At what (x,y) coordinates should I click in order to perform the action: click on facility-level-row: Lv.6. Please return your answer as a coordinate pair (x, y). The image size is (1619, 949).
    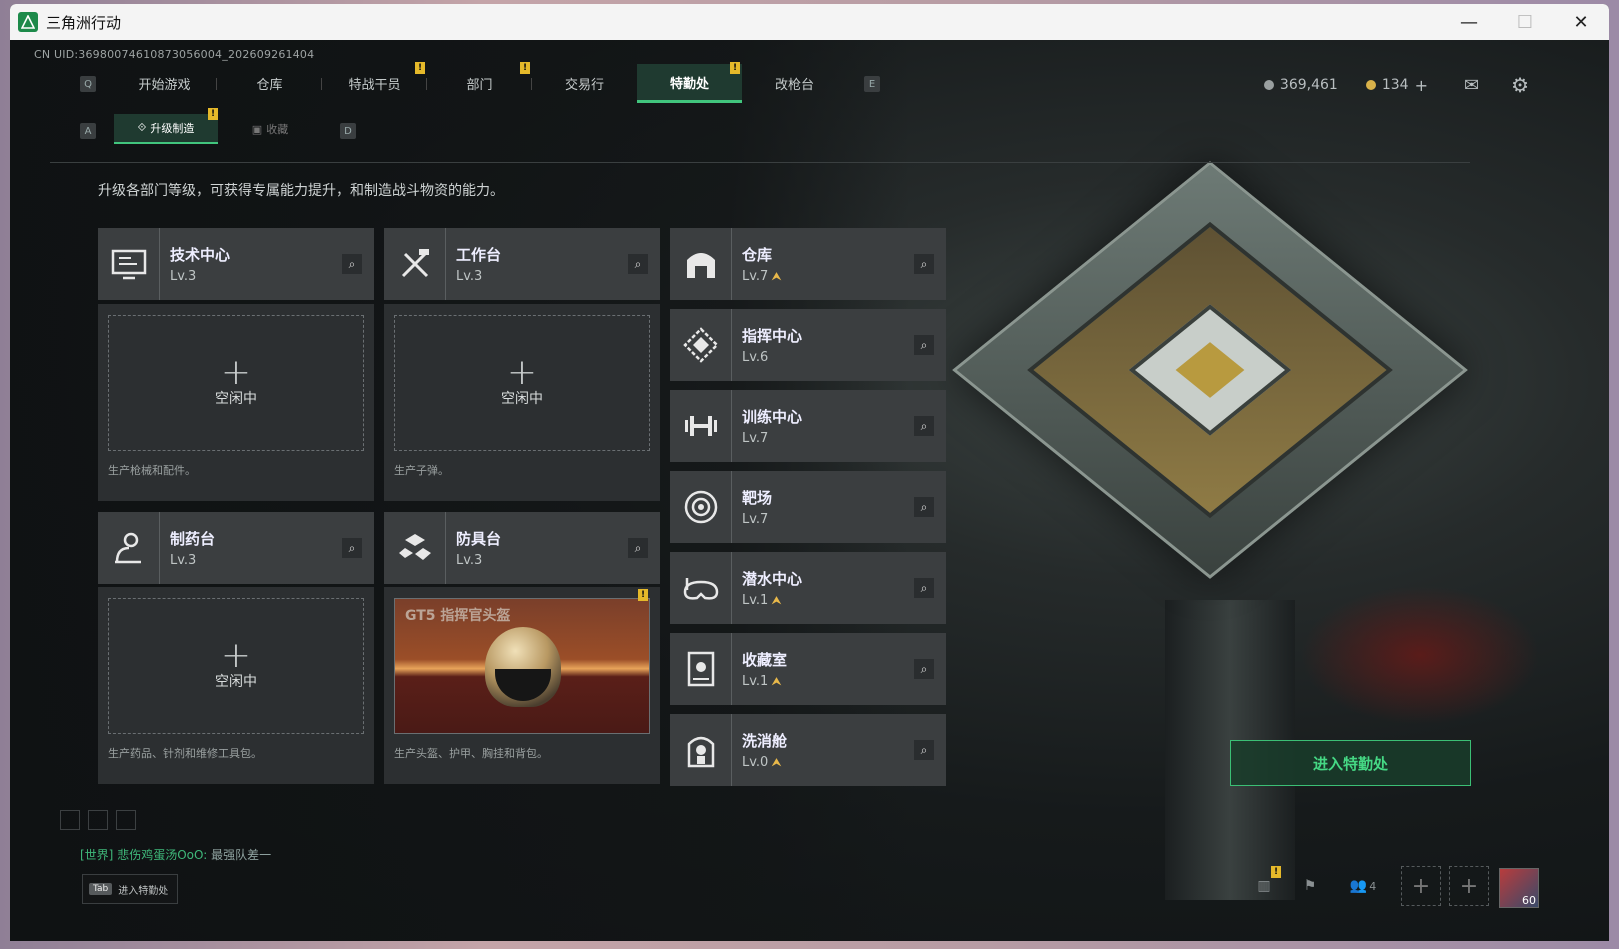
    Looking at the image, I should click on (772, 357).